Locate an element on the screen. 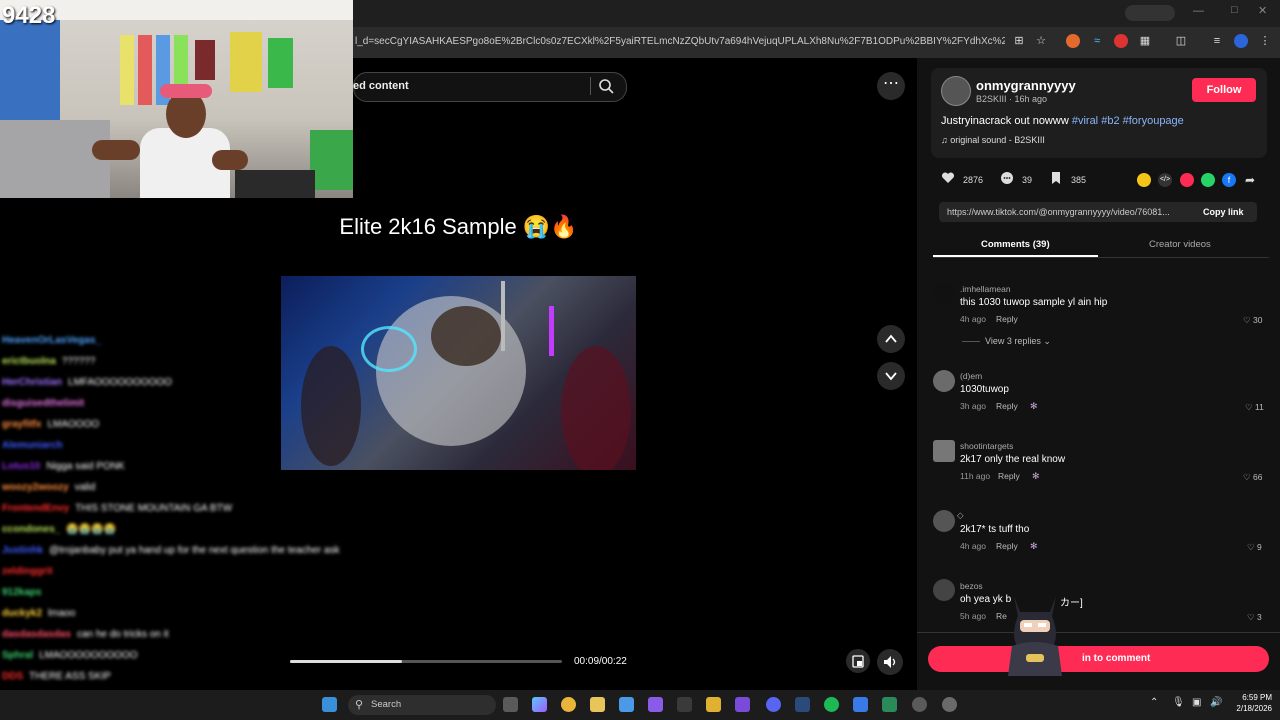  next-video-button is located at coordinates (891, 376).